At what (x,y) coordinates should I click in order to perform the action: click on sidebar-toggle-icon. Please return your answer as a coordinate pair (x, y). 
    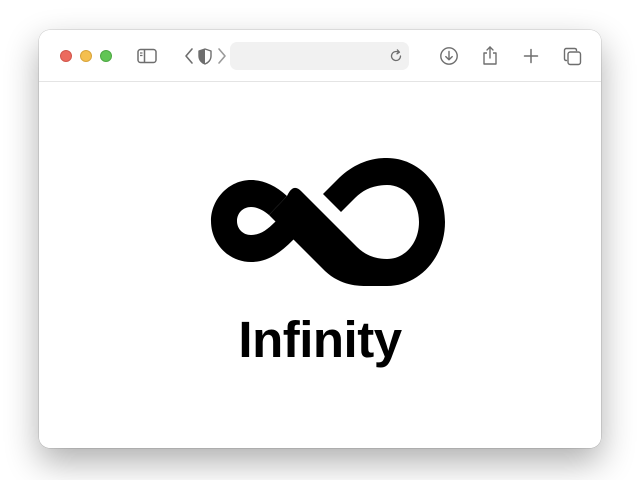
    Looking at the image, I should click on (147, 56).